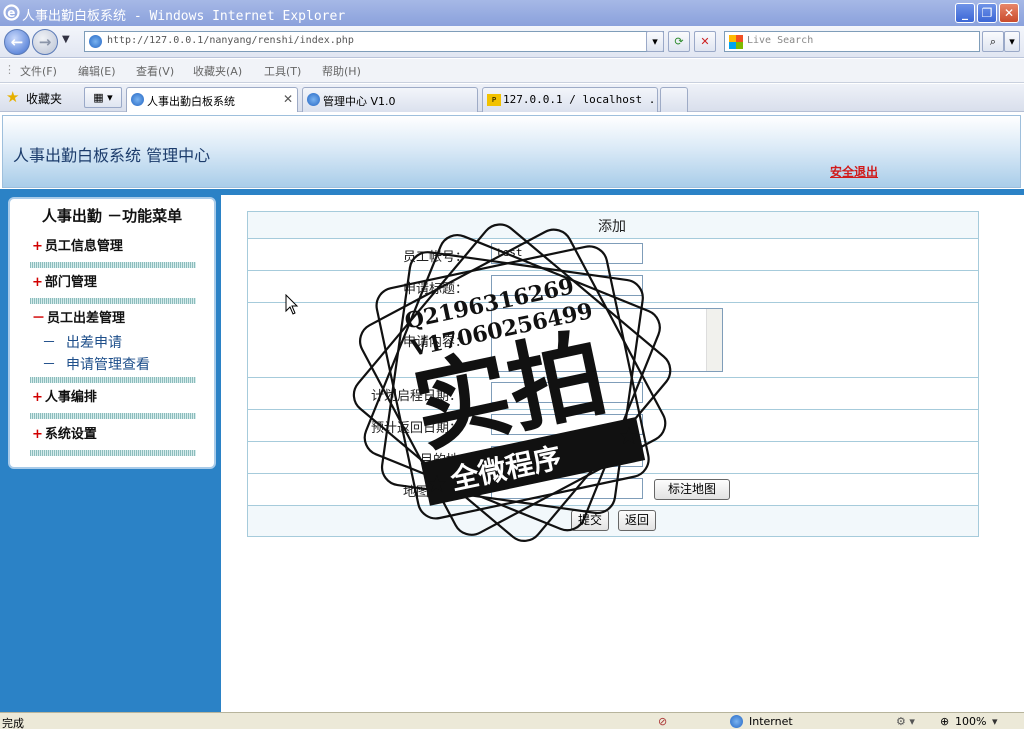 Image resolution: width=1024 pixels, height=731 pixels. What do you see at coordinates (995, 721) in the screenshot?
I see `zoom-dropdown-icon: ▾` at bounding box center [995, 721].